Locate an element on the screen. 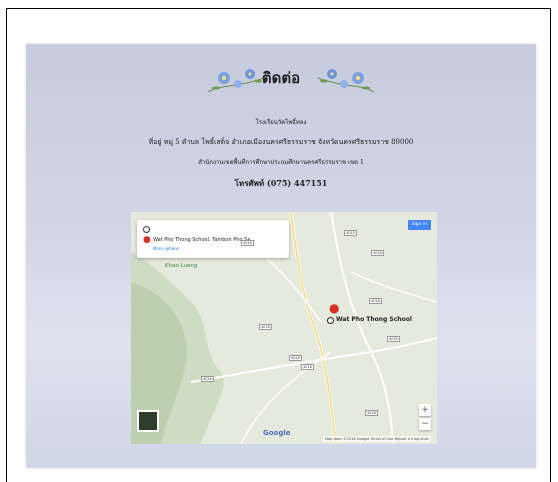 The image size is (558, 482). page-title: ติดต่อ is located at coordinates (281, 78).